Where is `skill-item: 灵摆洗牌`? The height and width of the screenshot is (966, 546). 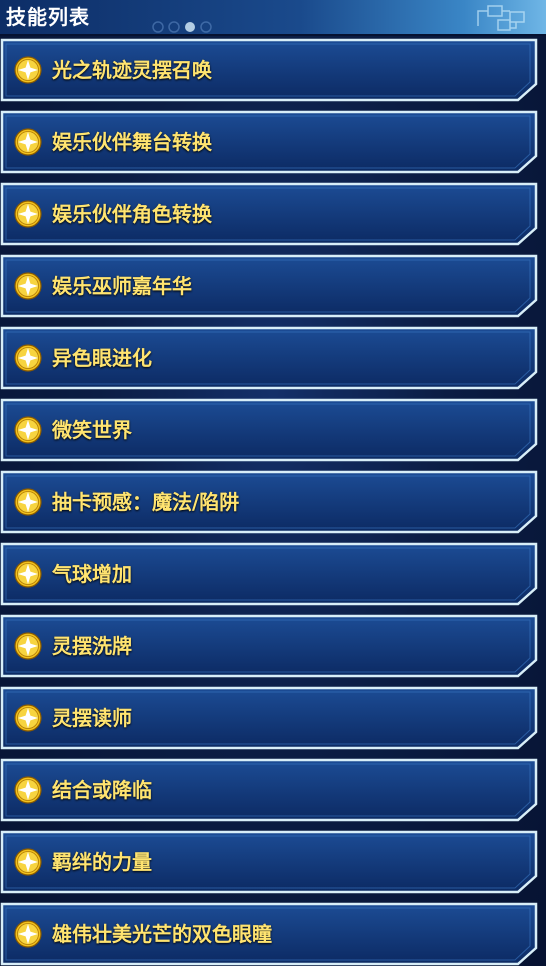
skill-item: 灵摆洗牌 is located at coordinates (269, 646).